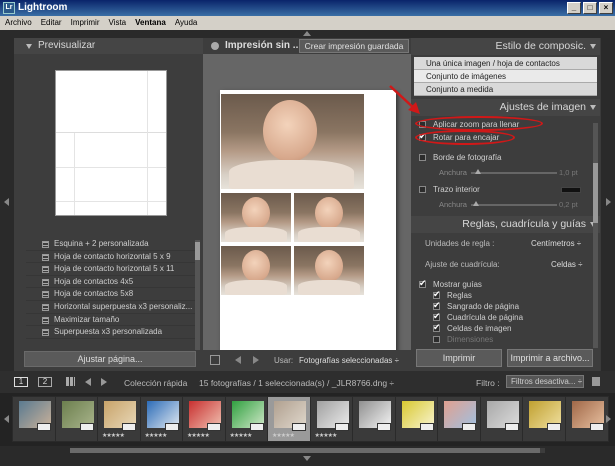  I want to click on photo-border-row: Borde de fotografía, so click(460, 157).